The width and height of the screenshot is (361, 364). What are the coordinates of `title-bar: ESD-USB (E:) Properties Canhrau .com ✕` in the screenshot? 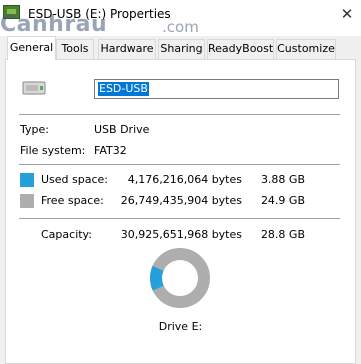 It's located at (180, 18).